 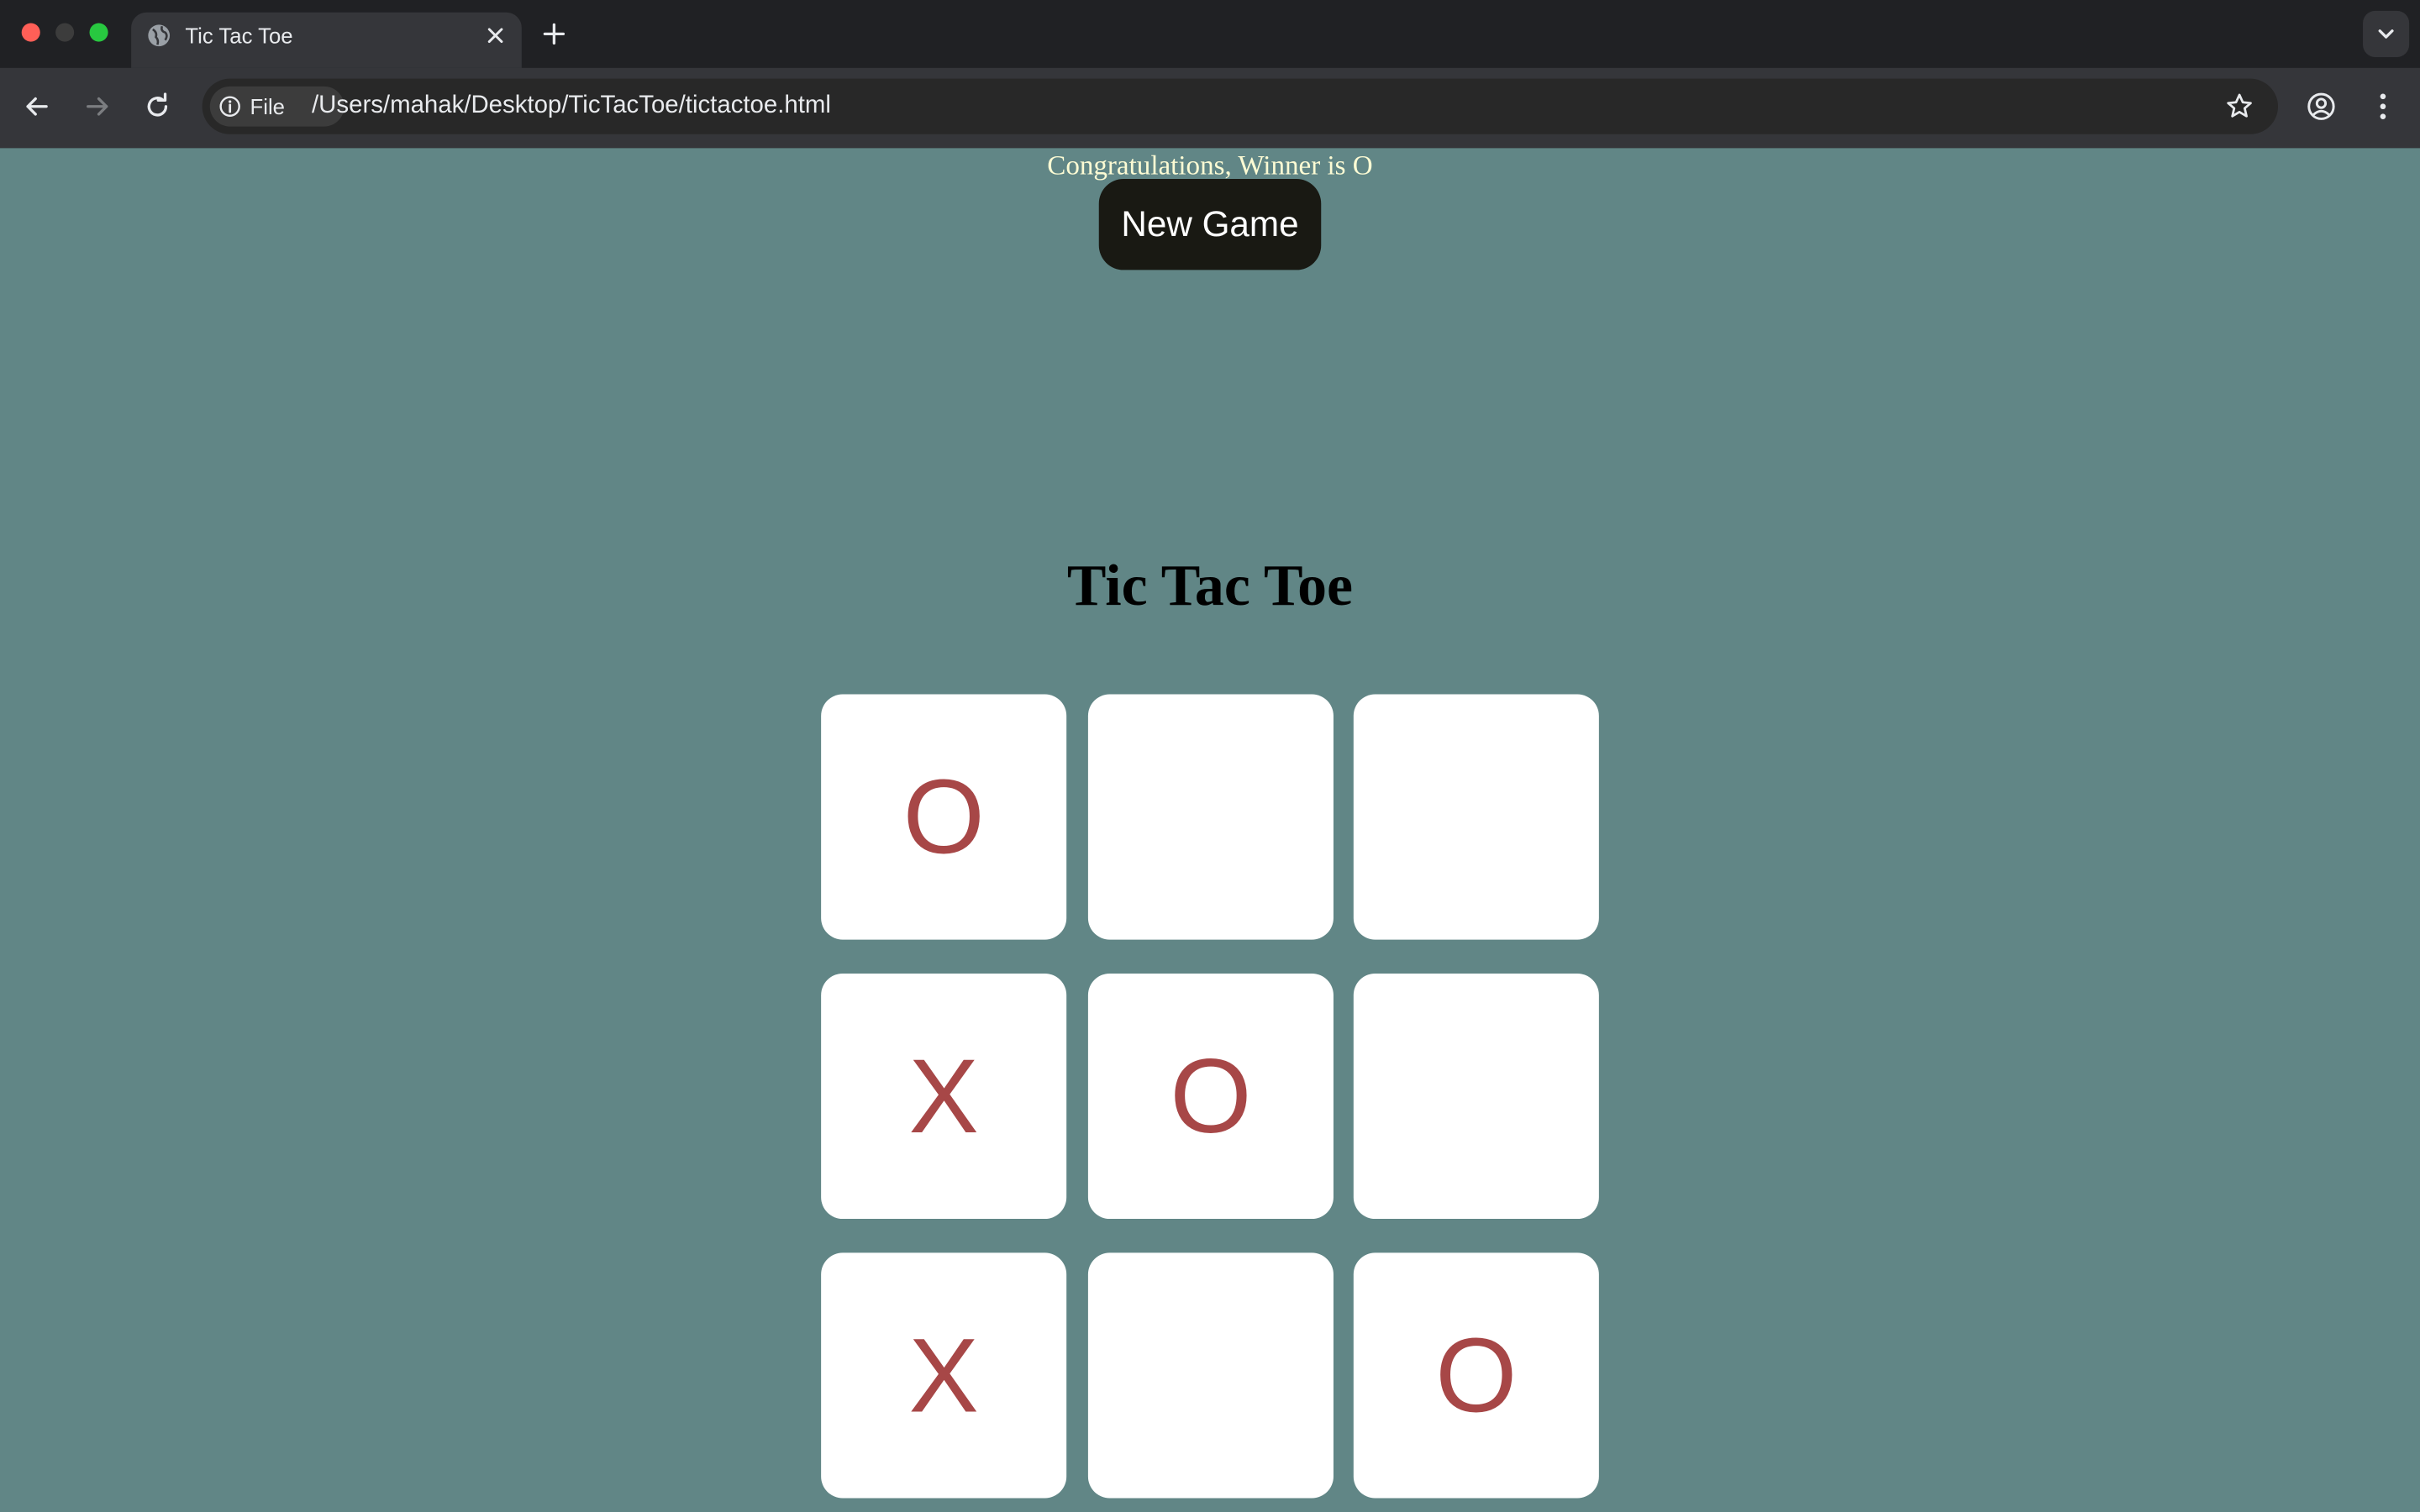 What do you see at coordinates (157, 106) in the screenshot?
I see `reload-icon` at bounding box center [157, 106].